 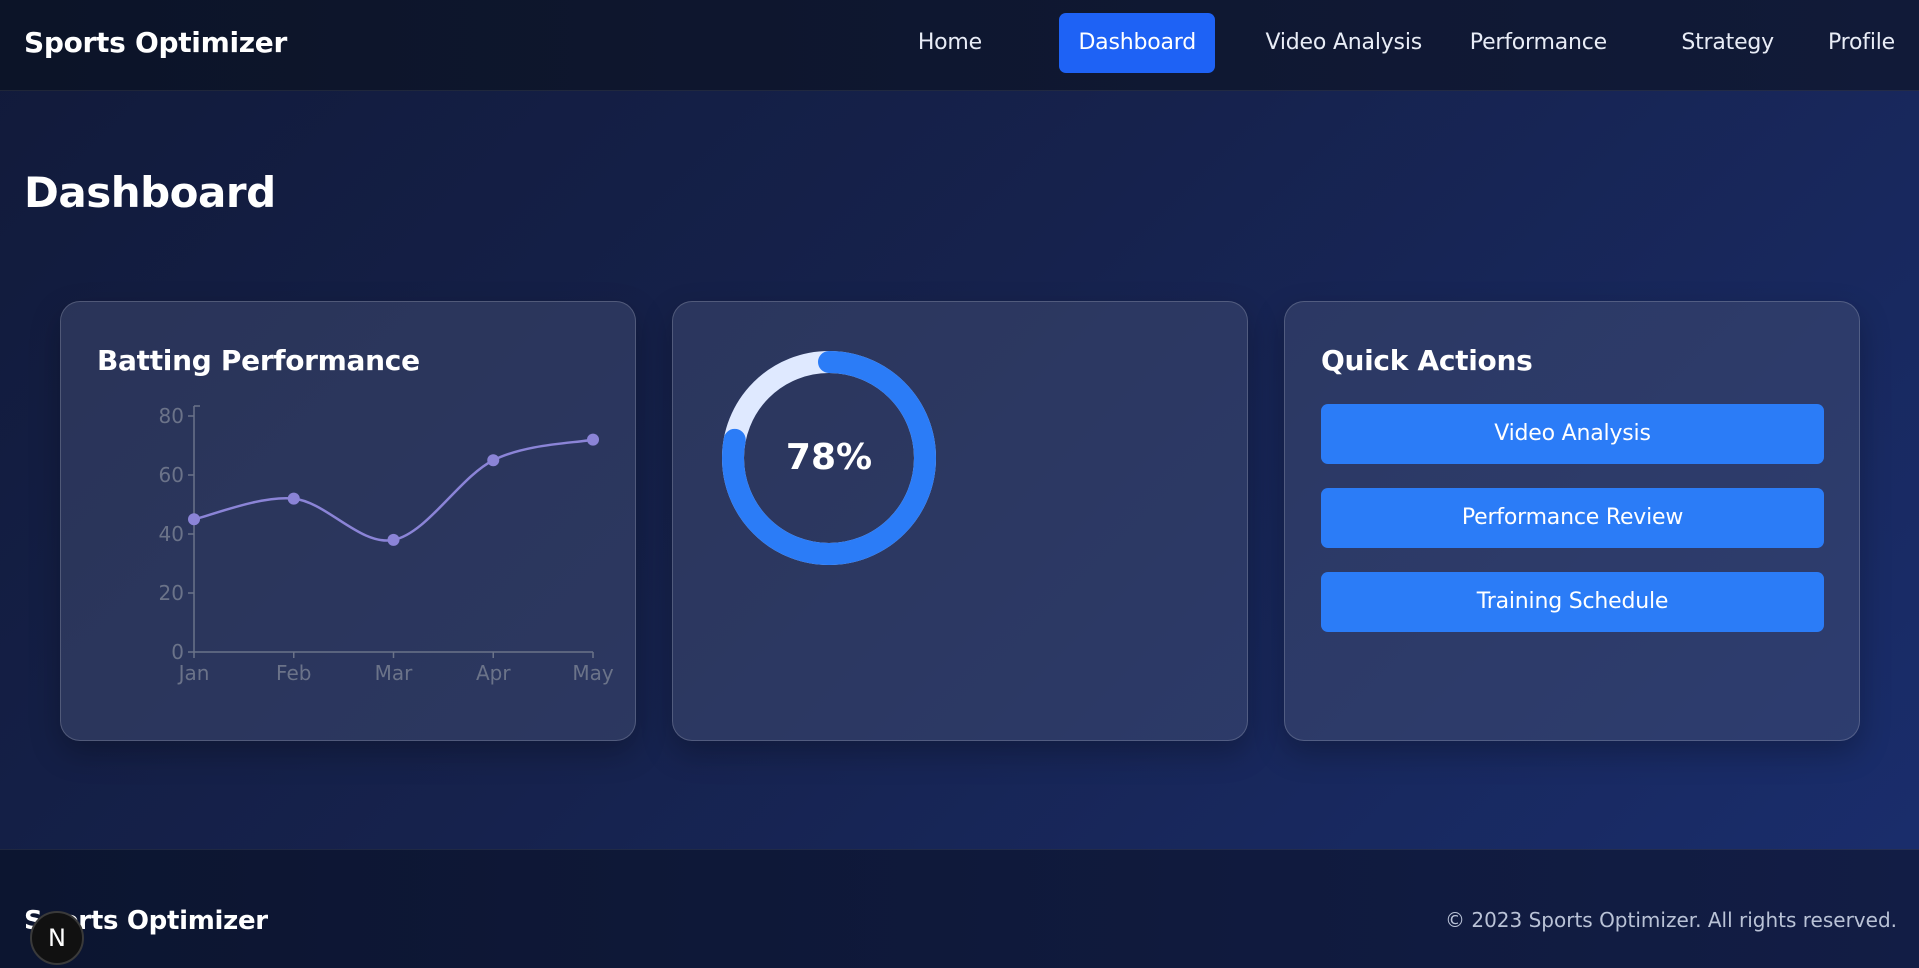 What do you see at coordinates (1137, 43) in the screenshot?
I see `nav-dashboard: Dashboard` at bounding box center [1137, 43].